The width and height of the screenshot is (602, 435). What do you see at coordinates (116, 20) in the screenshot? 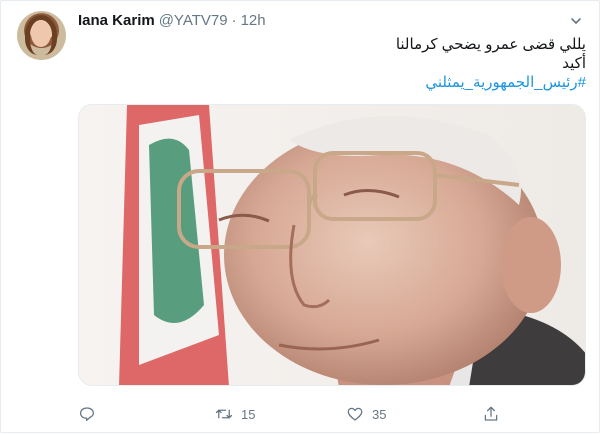
I see `author-name: Iana Karim` at bounding box center [116, 20].